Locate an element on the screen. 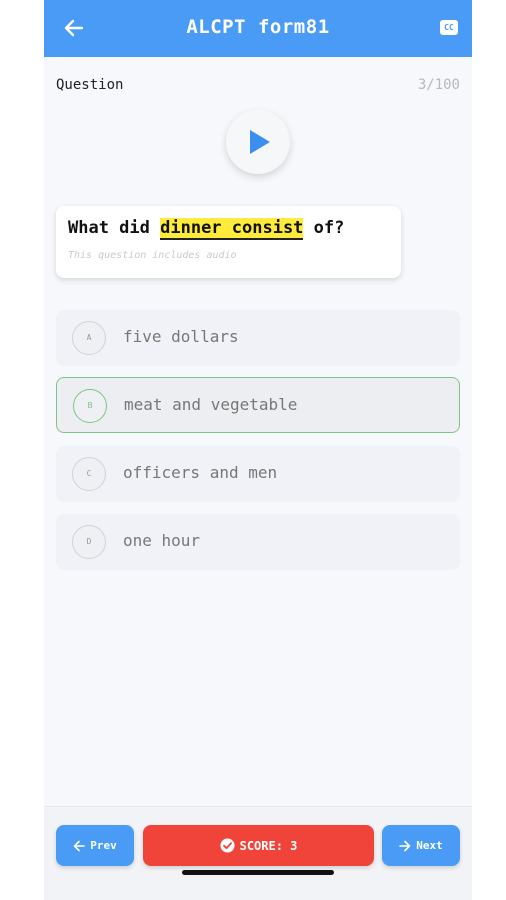  option-letter: C is located at coordinates (89, 474).